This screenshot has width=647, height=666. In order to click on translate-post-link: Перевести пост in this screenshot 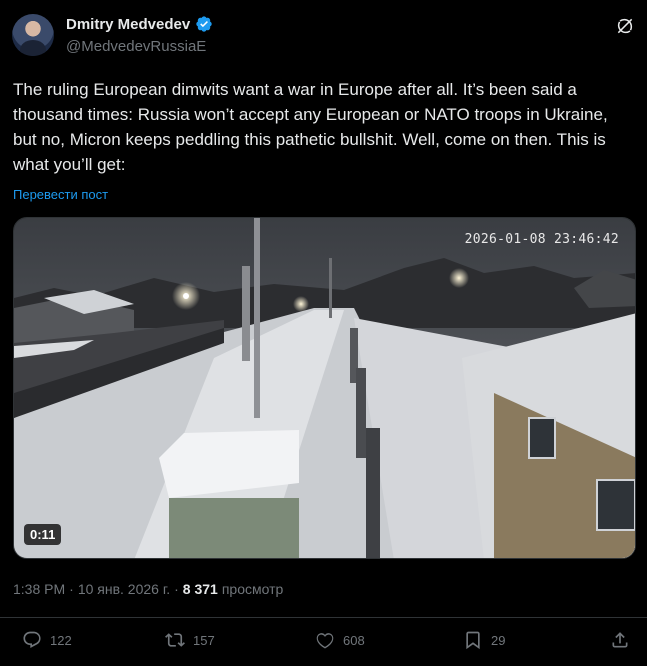, I will do `click(60, 194)`.